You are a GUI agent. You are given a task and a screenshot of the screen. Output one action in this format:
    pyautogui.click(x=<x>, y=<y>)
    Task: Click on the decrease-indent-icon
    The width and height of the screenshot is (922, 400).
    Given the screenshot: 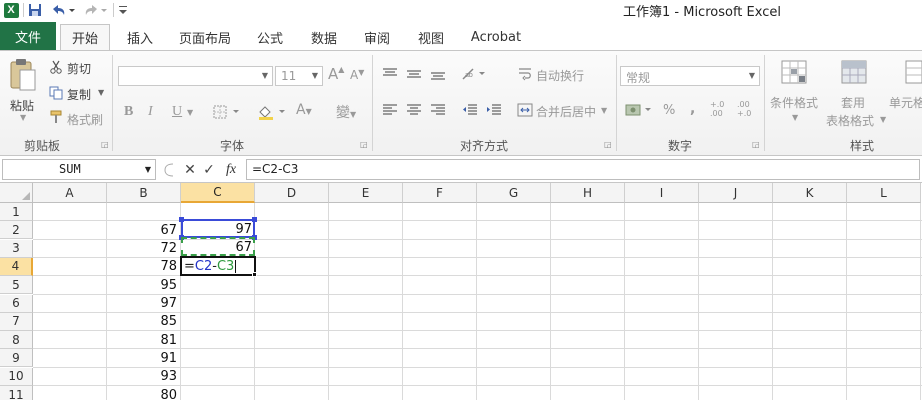 What is the action you would take?
    pyautogui.click(x=470, y=110)
    